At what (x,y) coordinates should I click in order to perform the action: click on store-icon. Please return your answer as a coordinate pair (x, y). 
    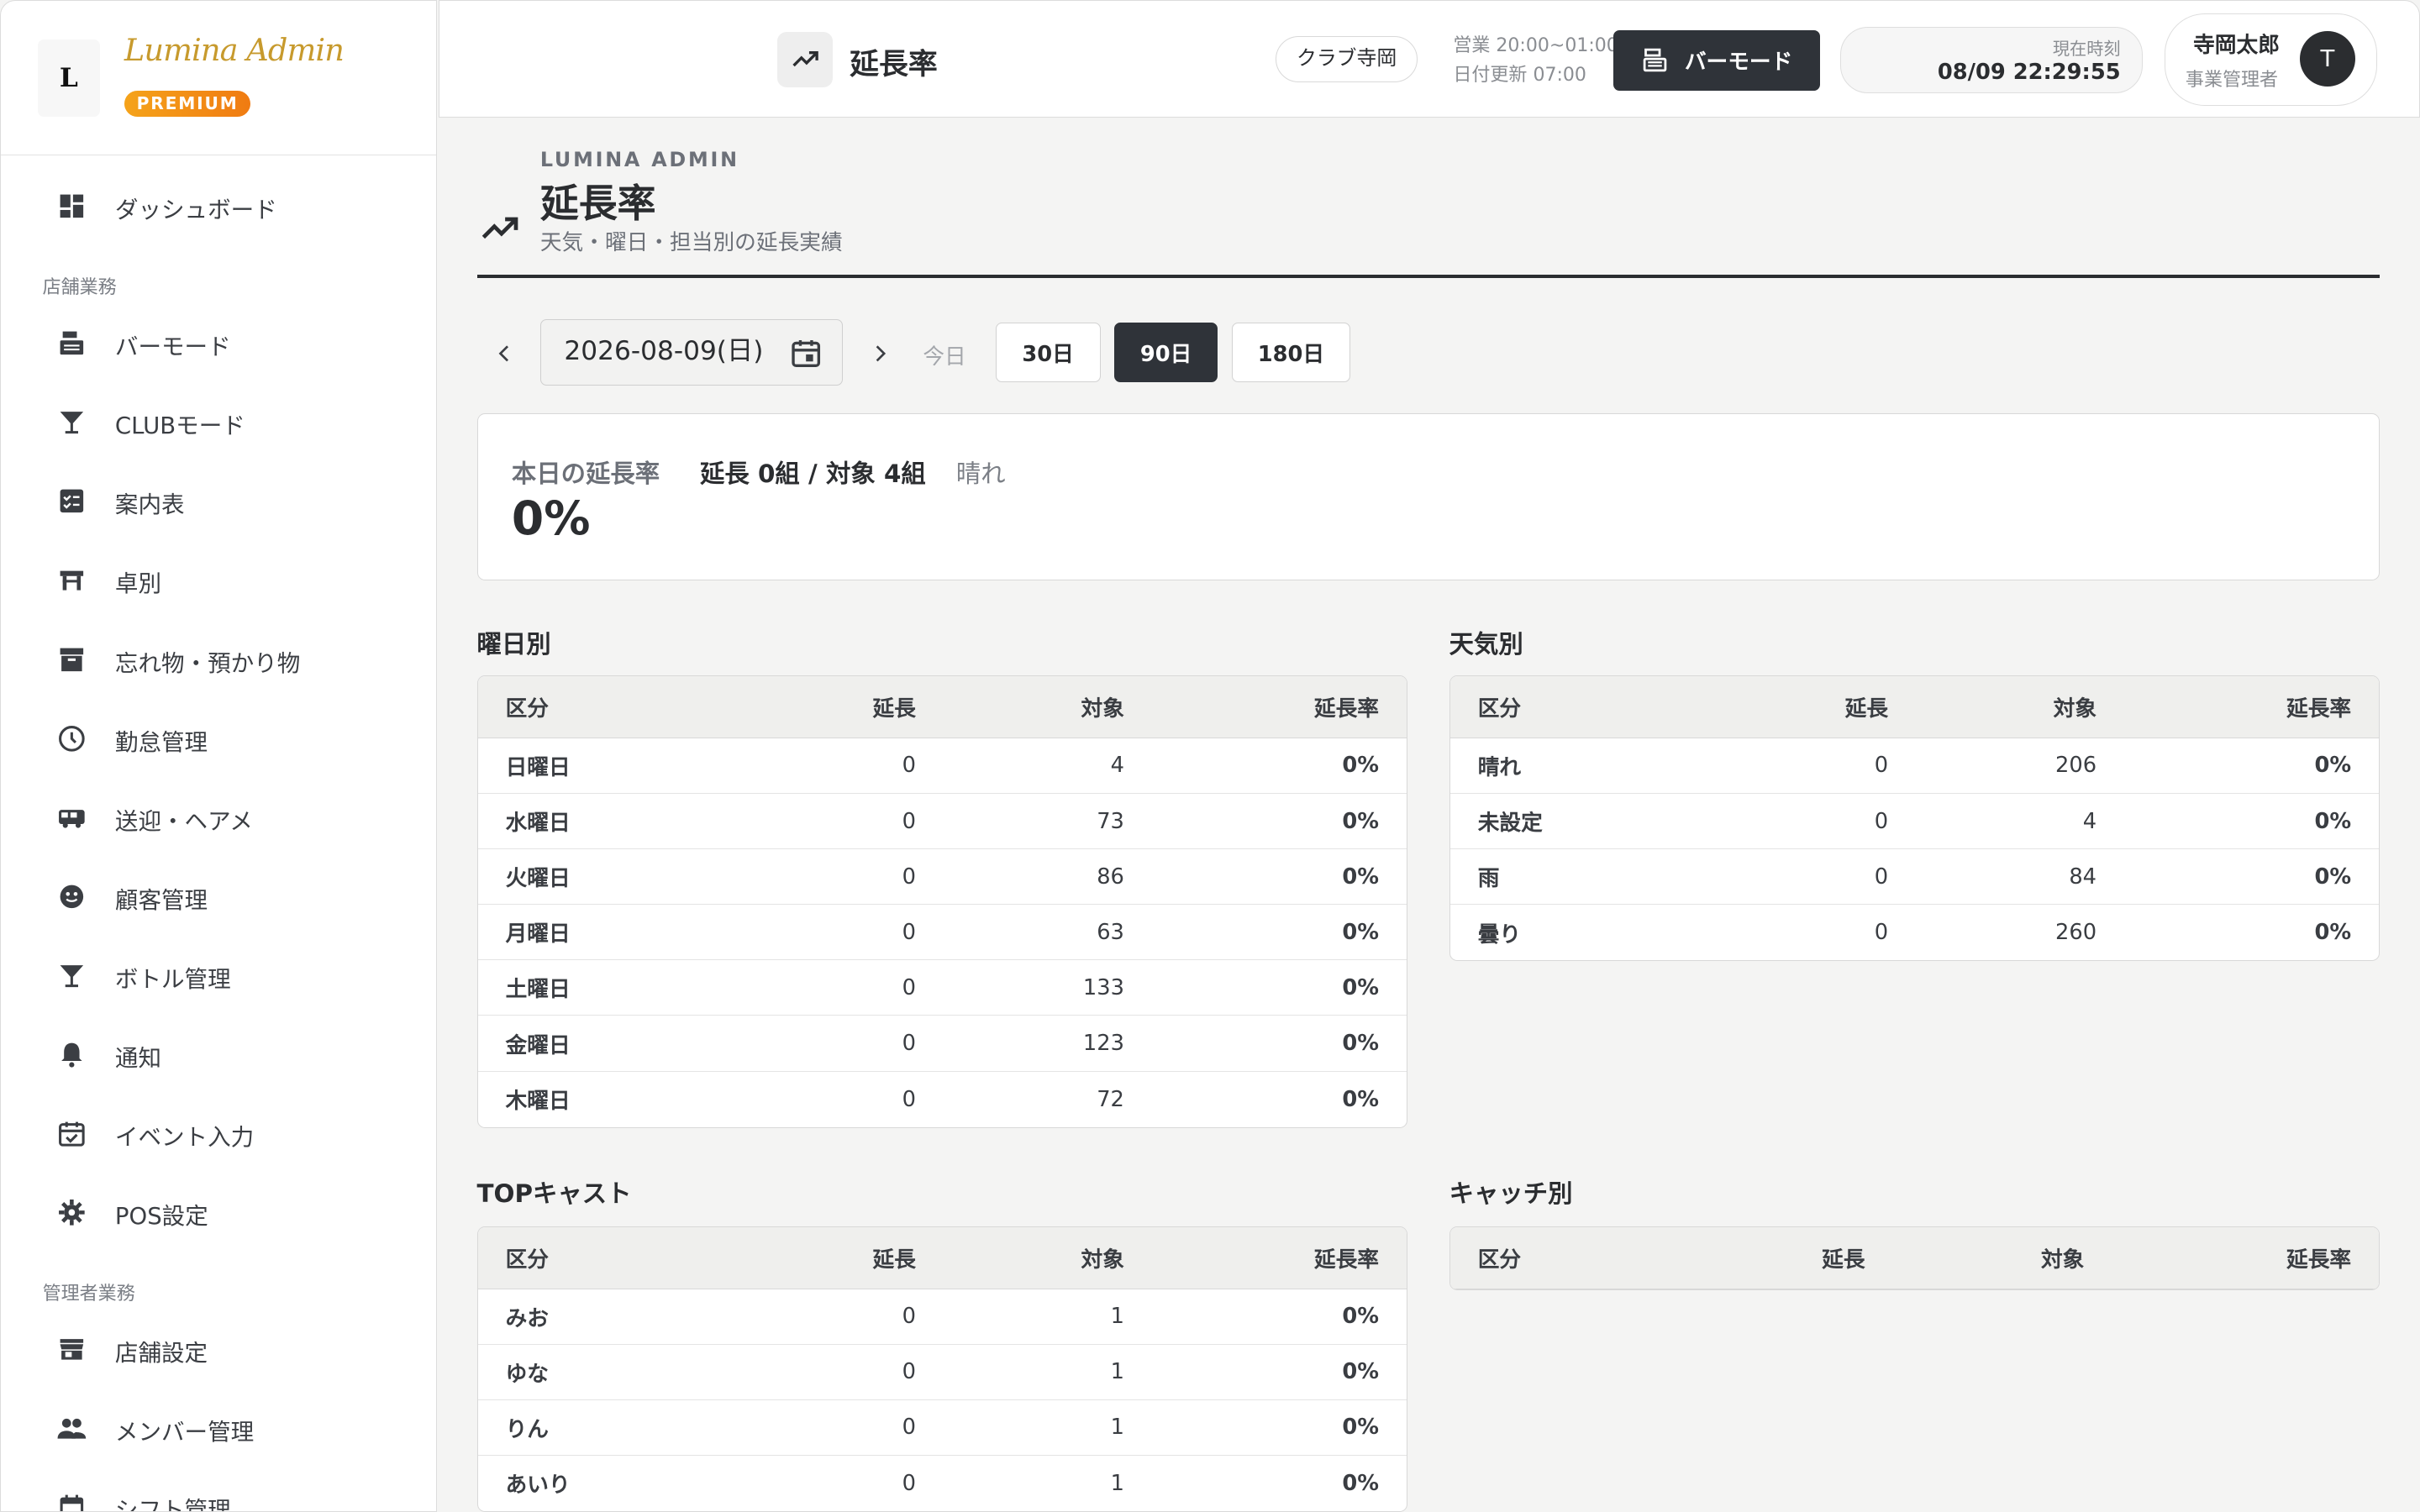
    Looking at the image, I should click on (72, 1349).